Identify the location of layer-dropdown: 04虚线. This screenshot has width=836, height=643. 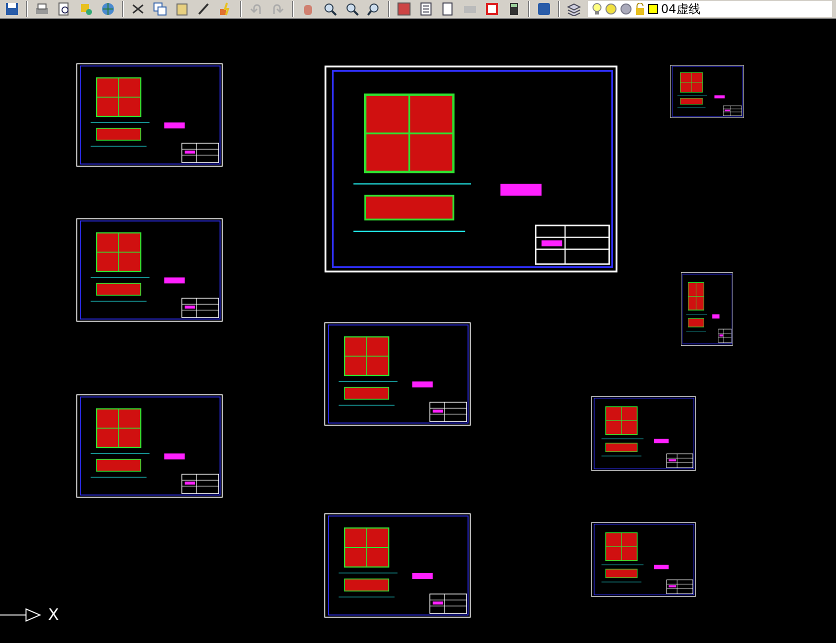
(710, 9).